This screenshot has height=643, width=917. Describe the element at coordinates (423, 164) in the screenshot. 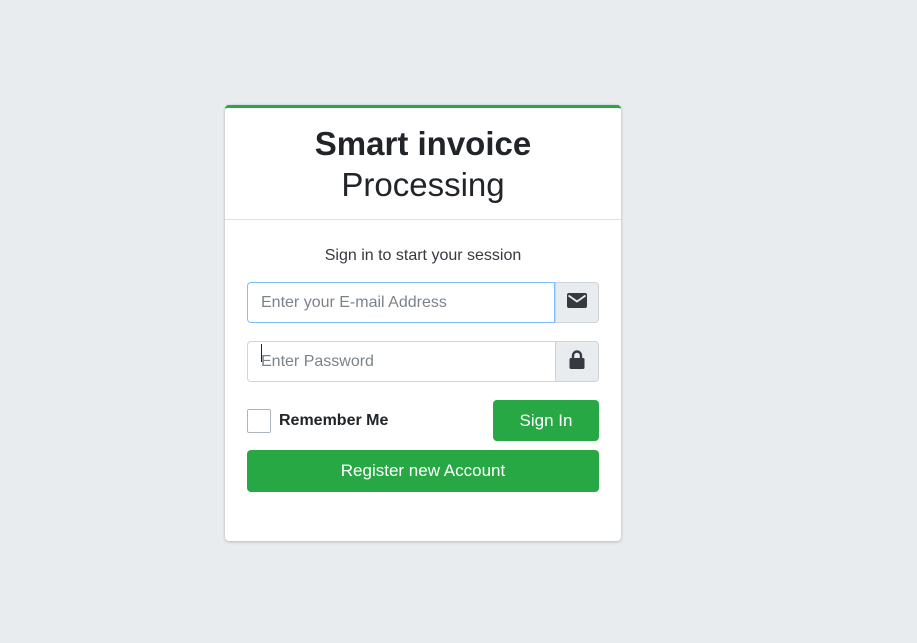

I see `card-header: Smart invoice Processing` at that location.